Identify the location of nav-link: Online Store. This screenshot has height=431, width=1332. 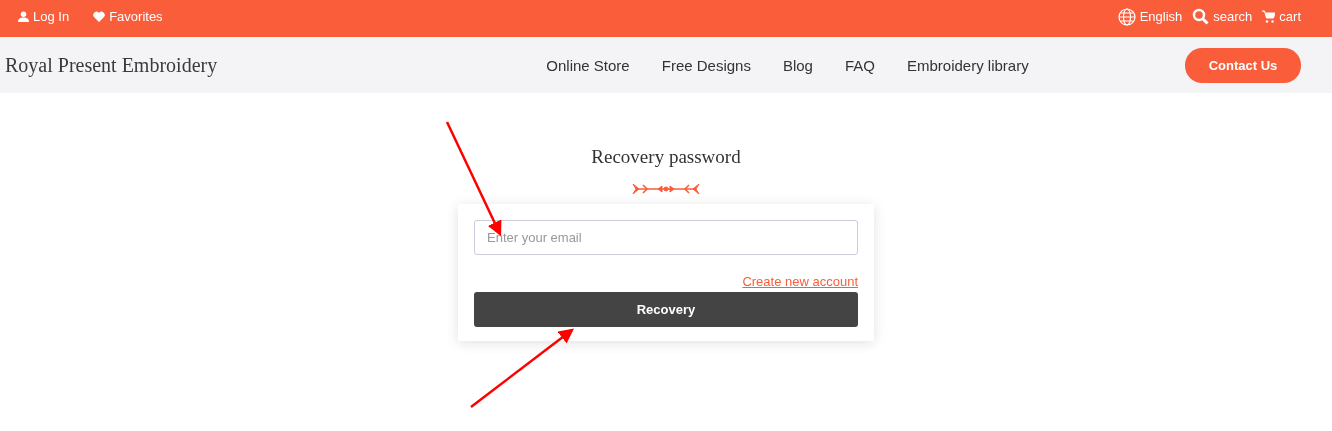
(588, 65).